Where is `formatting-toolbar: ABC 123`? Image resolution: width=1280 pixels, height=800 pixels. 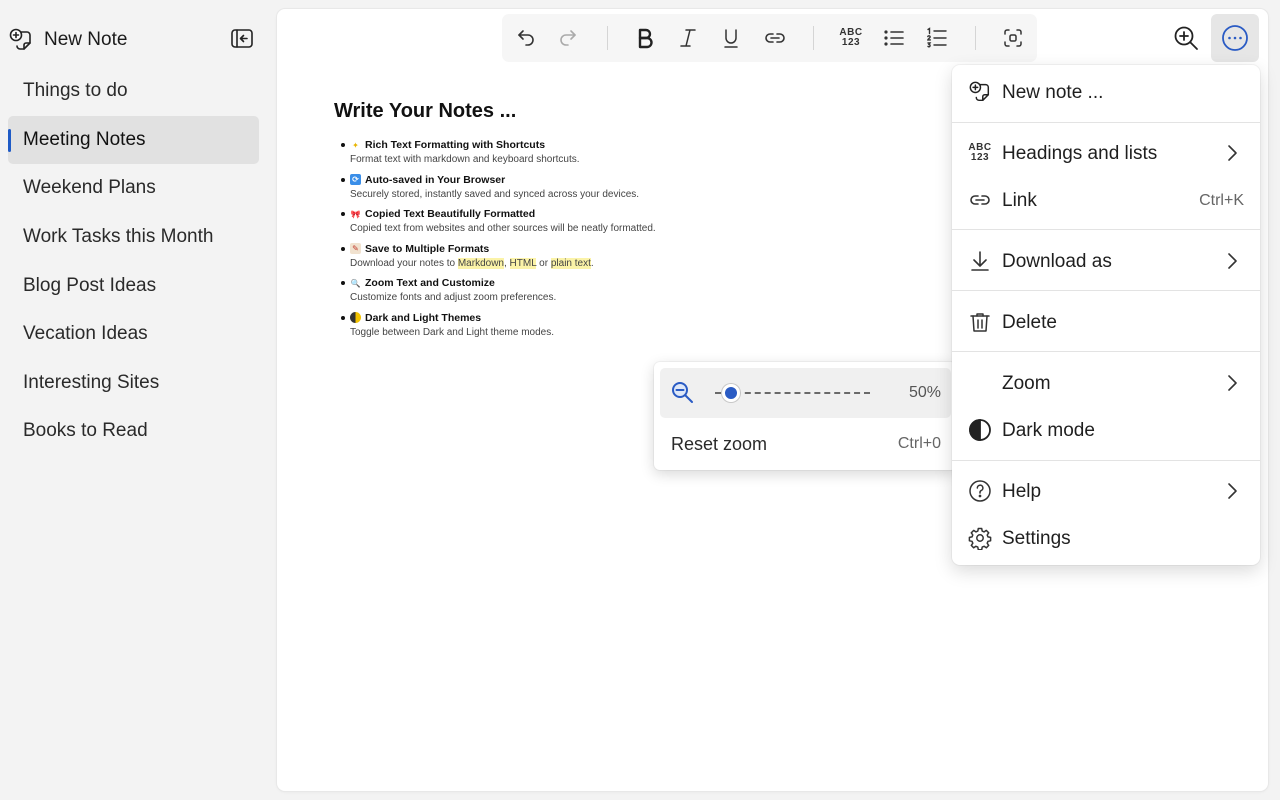 formatting-toolbar: ABC 123 is located at coordinates (769, 38).